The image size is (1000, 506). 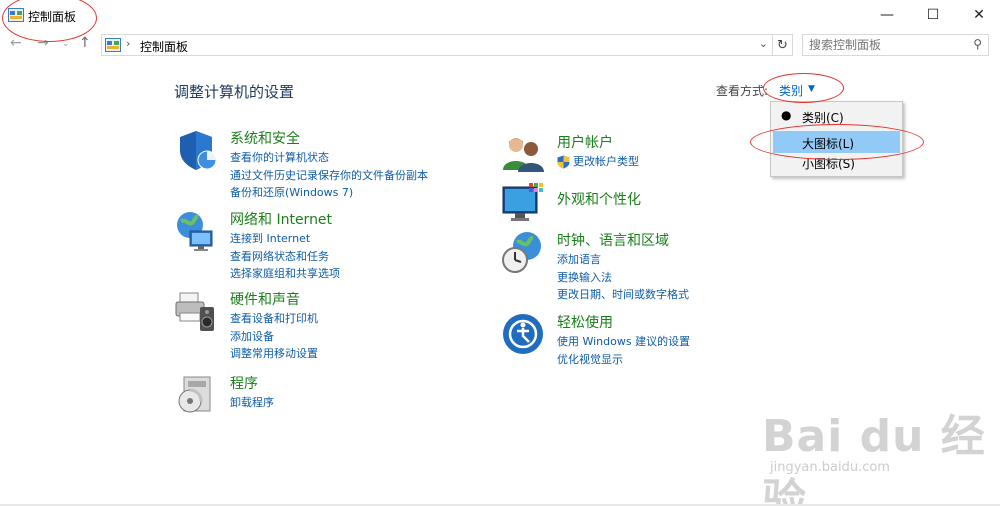 I want to click on navigation-bar: ← → ⌄ ↑ › 控制面板 ⌄ ↻ ⚲, so click(x=500, y=45).